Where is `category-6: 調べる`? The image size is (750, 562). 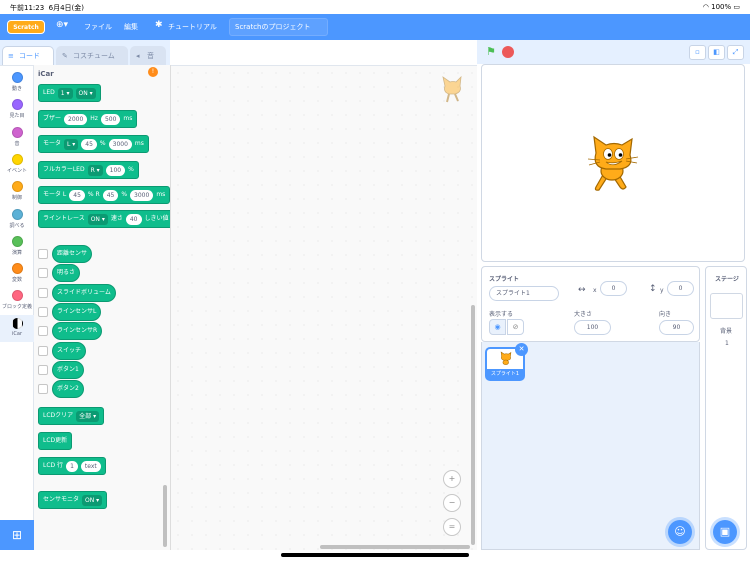 category-6: 調べる is located at coordinates (17, 219).